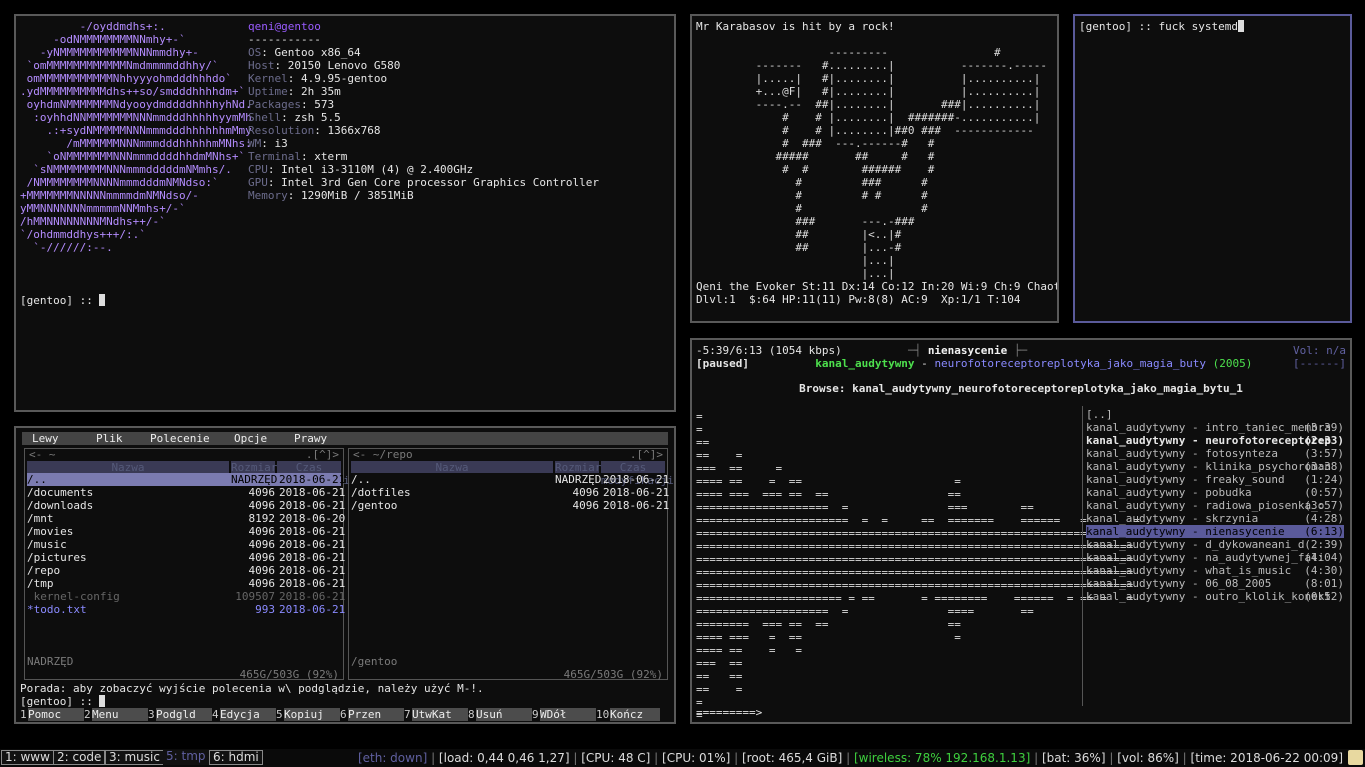 The width and height of the screenshot is (1365, 767). Describe the element at coordinates (79, 757) in the screenshot. I see `workspace-button: 2: code` at that location.